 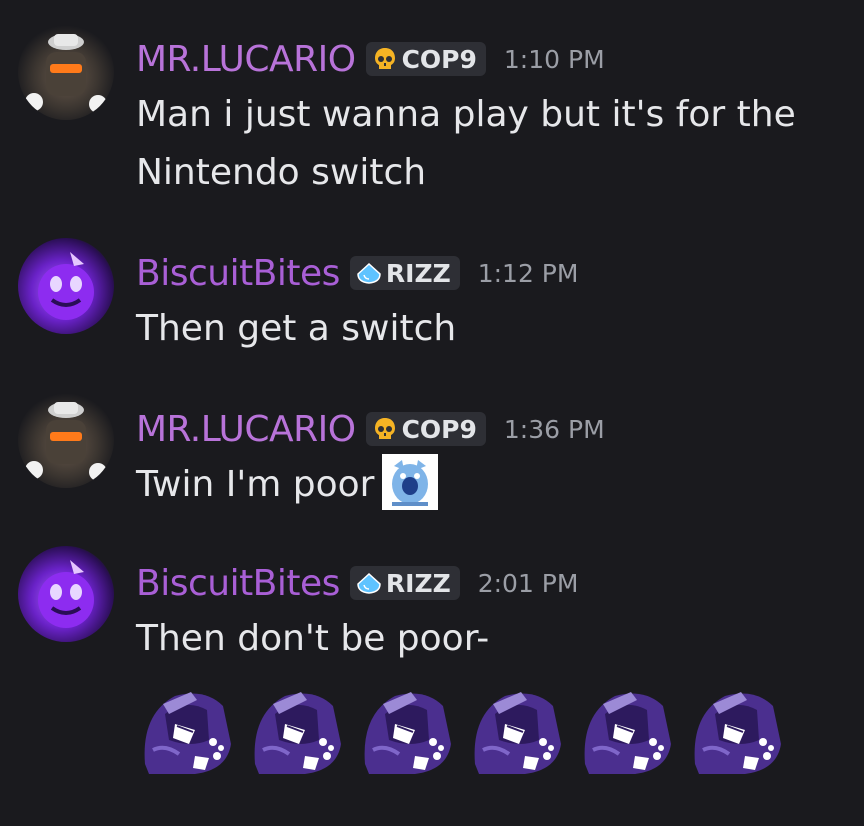 I want to click on message-content: Twin I'm poor, so click(x=287, y=484).